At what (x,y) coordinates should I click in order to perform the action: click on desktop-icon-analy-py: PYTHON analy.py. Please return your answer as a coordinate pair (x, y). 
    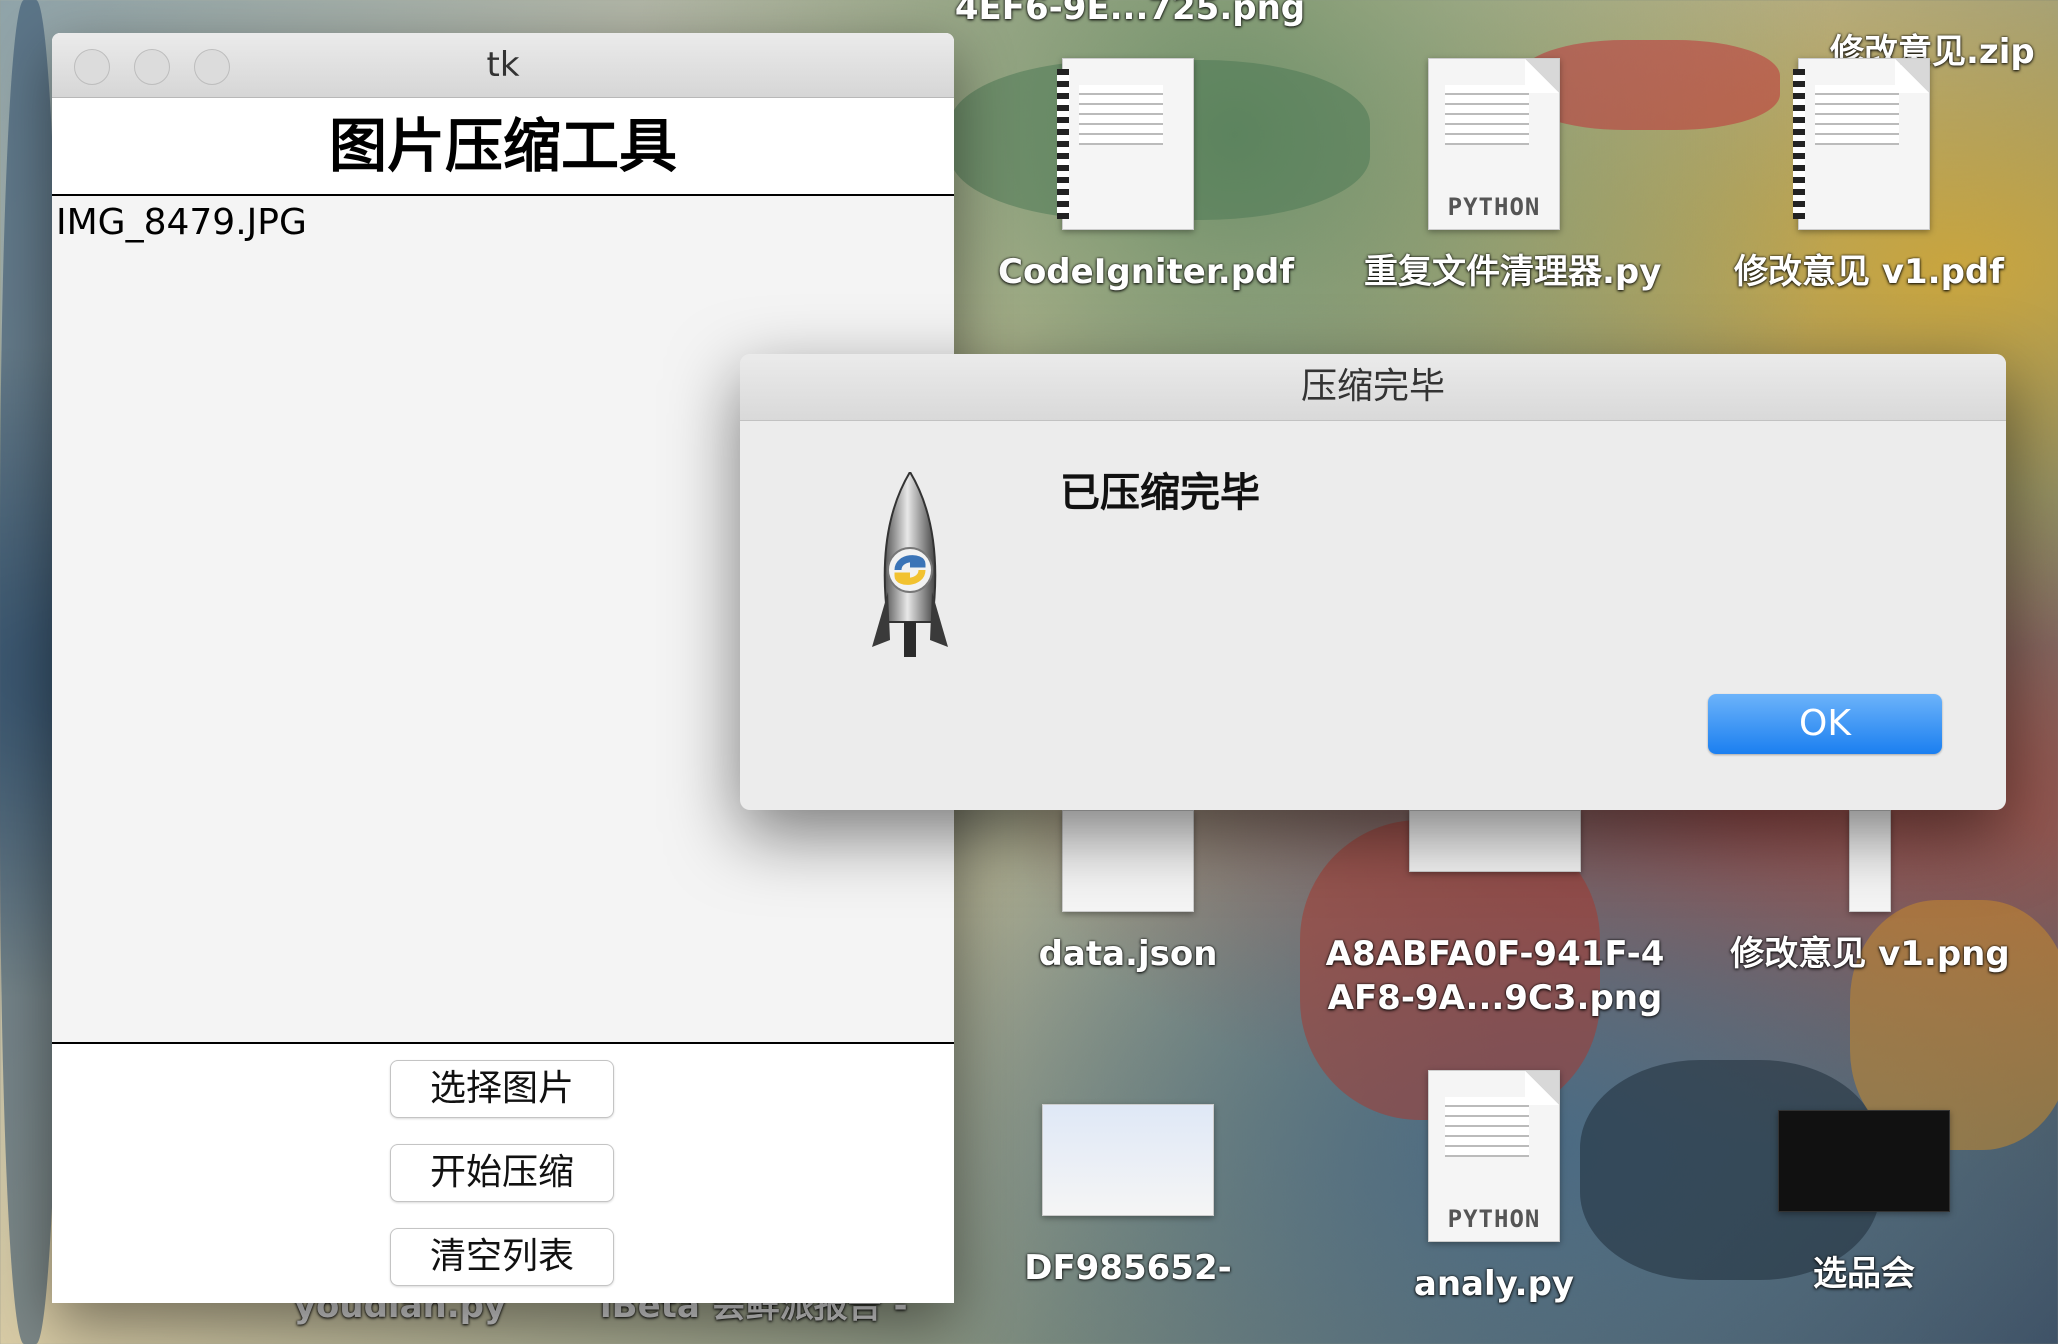
    Looking at the image, I should click on (1494, 1188).